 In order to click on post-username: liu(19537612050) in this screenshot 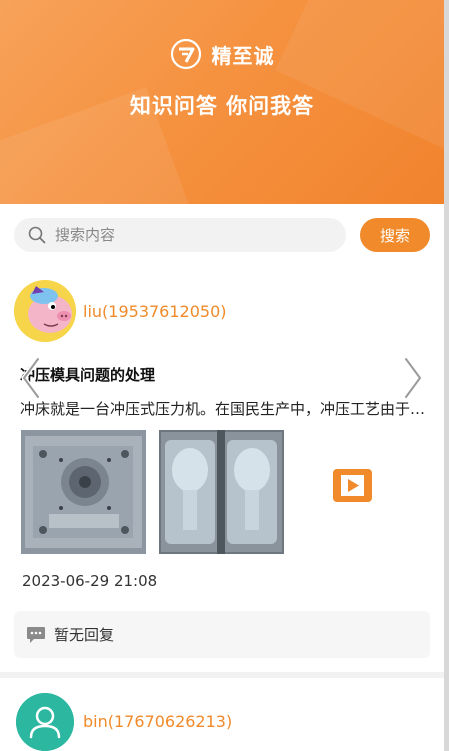, I will do `click(155, 311)`.